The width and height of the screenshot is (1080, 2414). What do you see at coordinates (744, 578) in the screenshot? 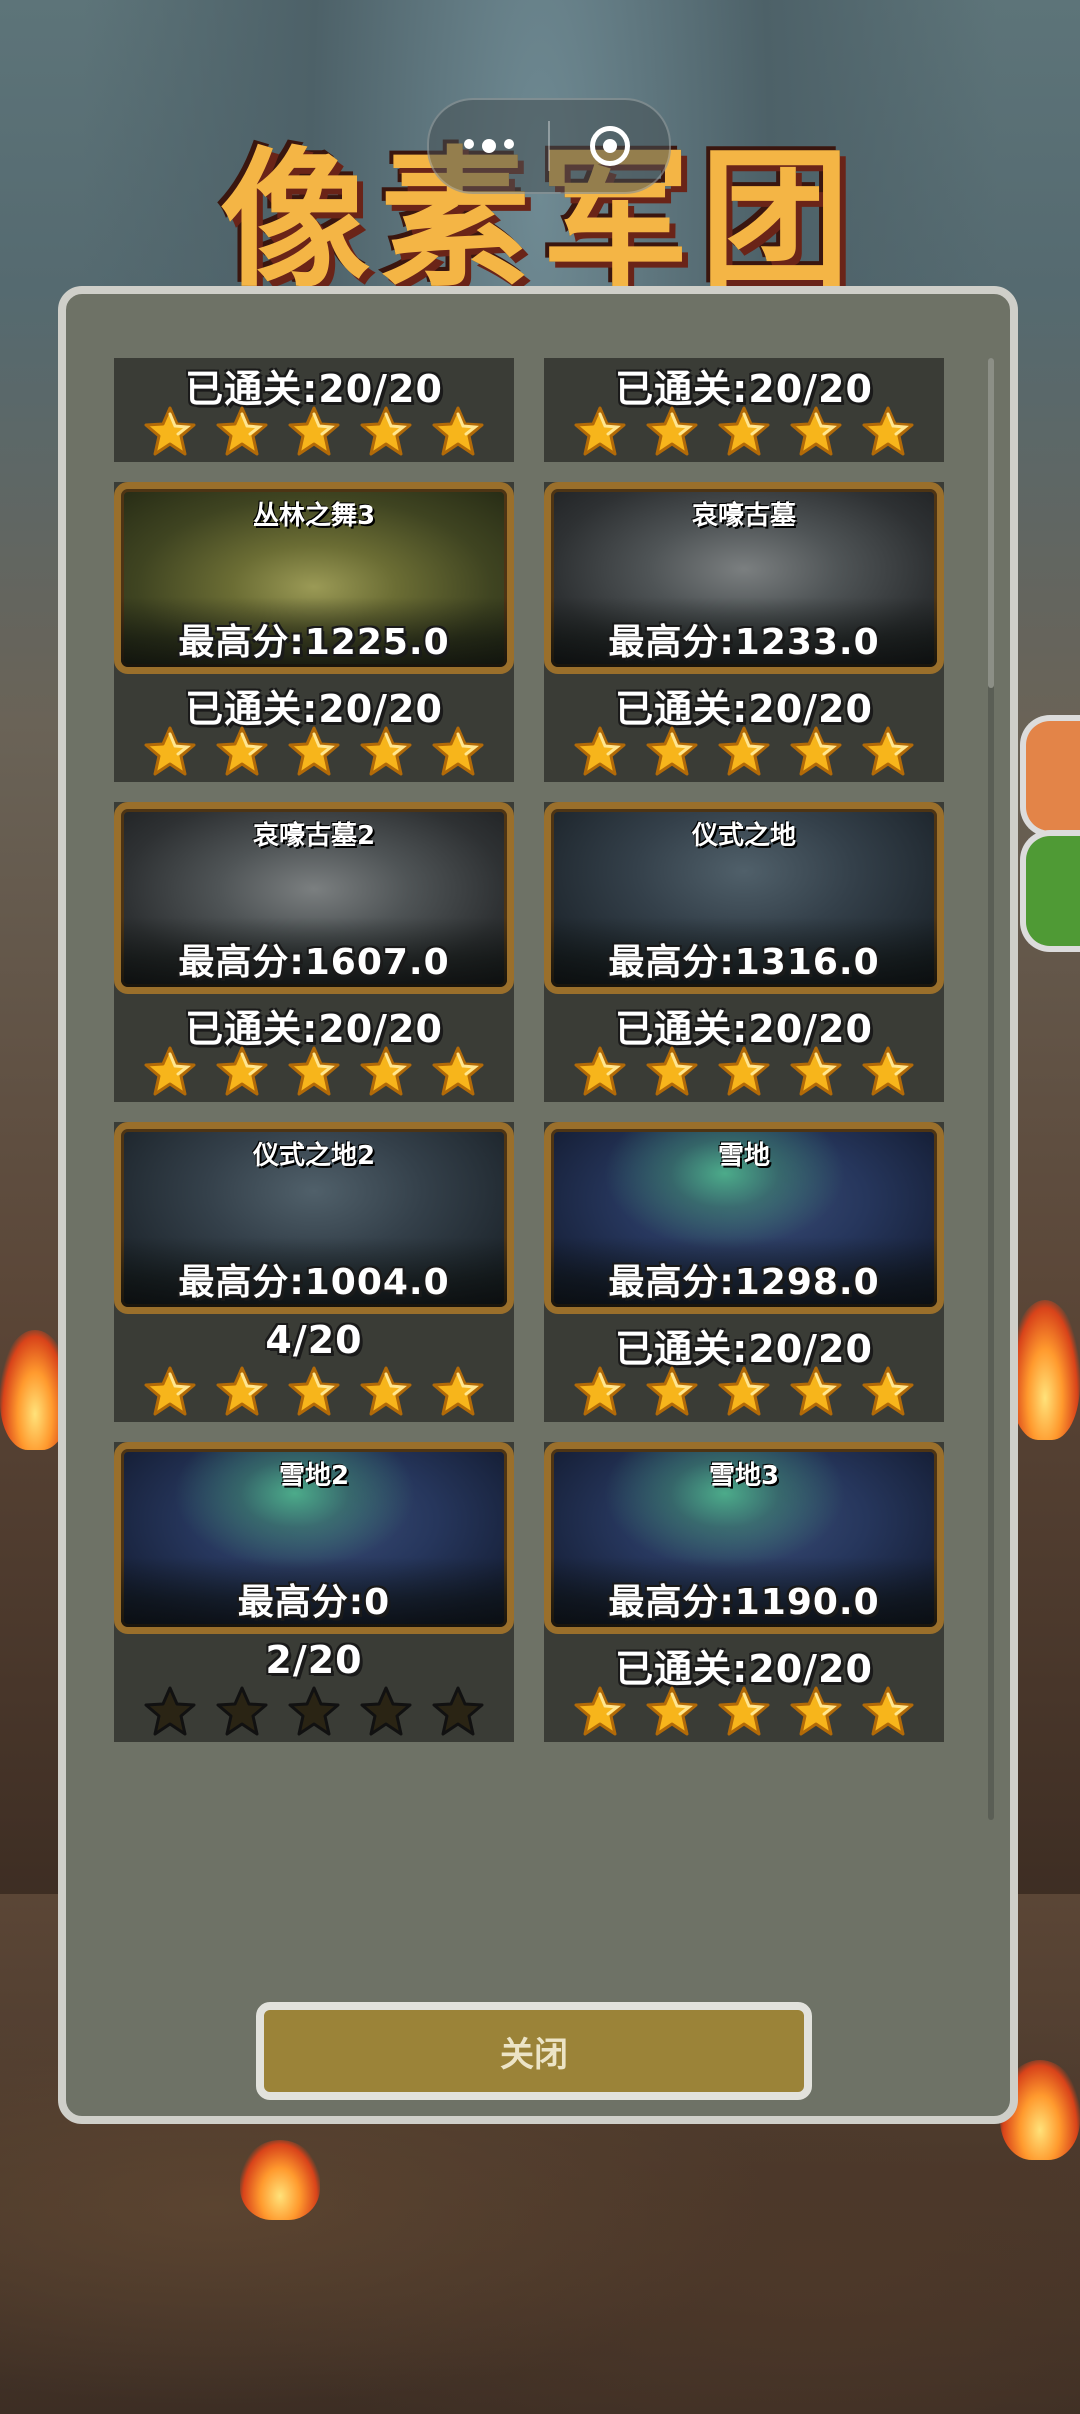
I see `level-thumbnail: 哀嚎古墓 最高分:1233.0` at bounding box center [744, 578].